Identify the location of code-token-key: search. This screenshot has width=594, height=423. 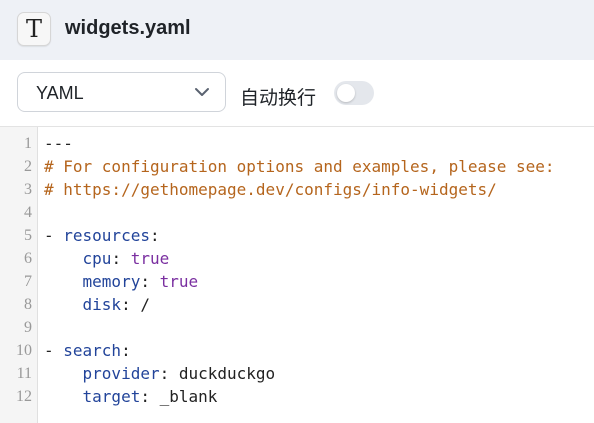
(92, 350).